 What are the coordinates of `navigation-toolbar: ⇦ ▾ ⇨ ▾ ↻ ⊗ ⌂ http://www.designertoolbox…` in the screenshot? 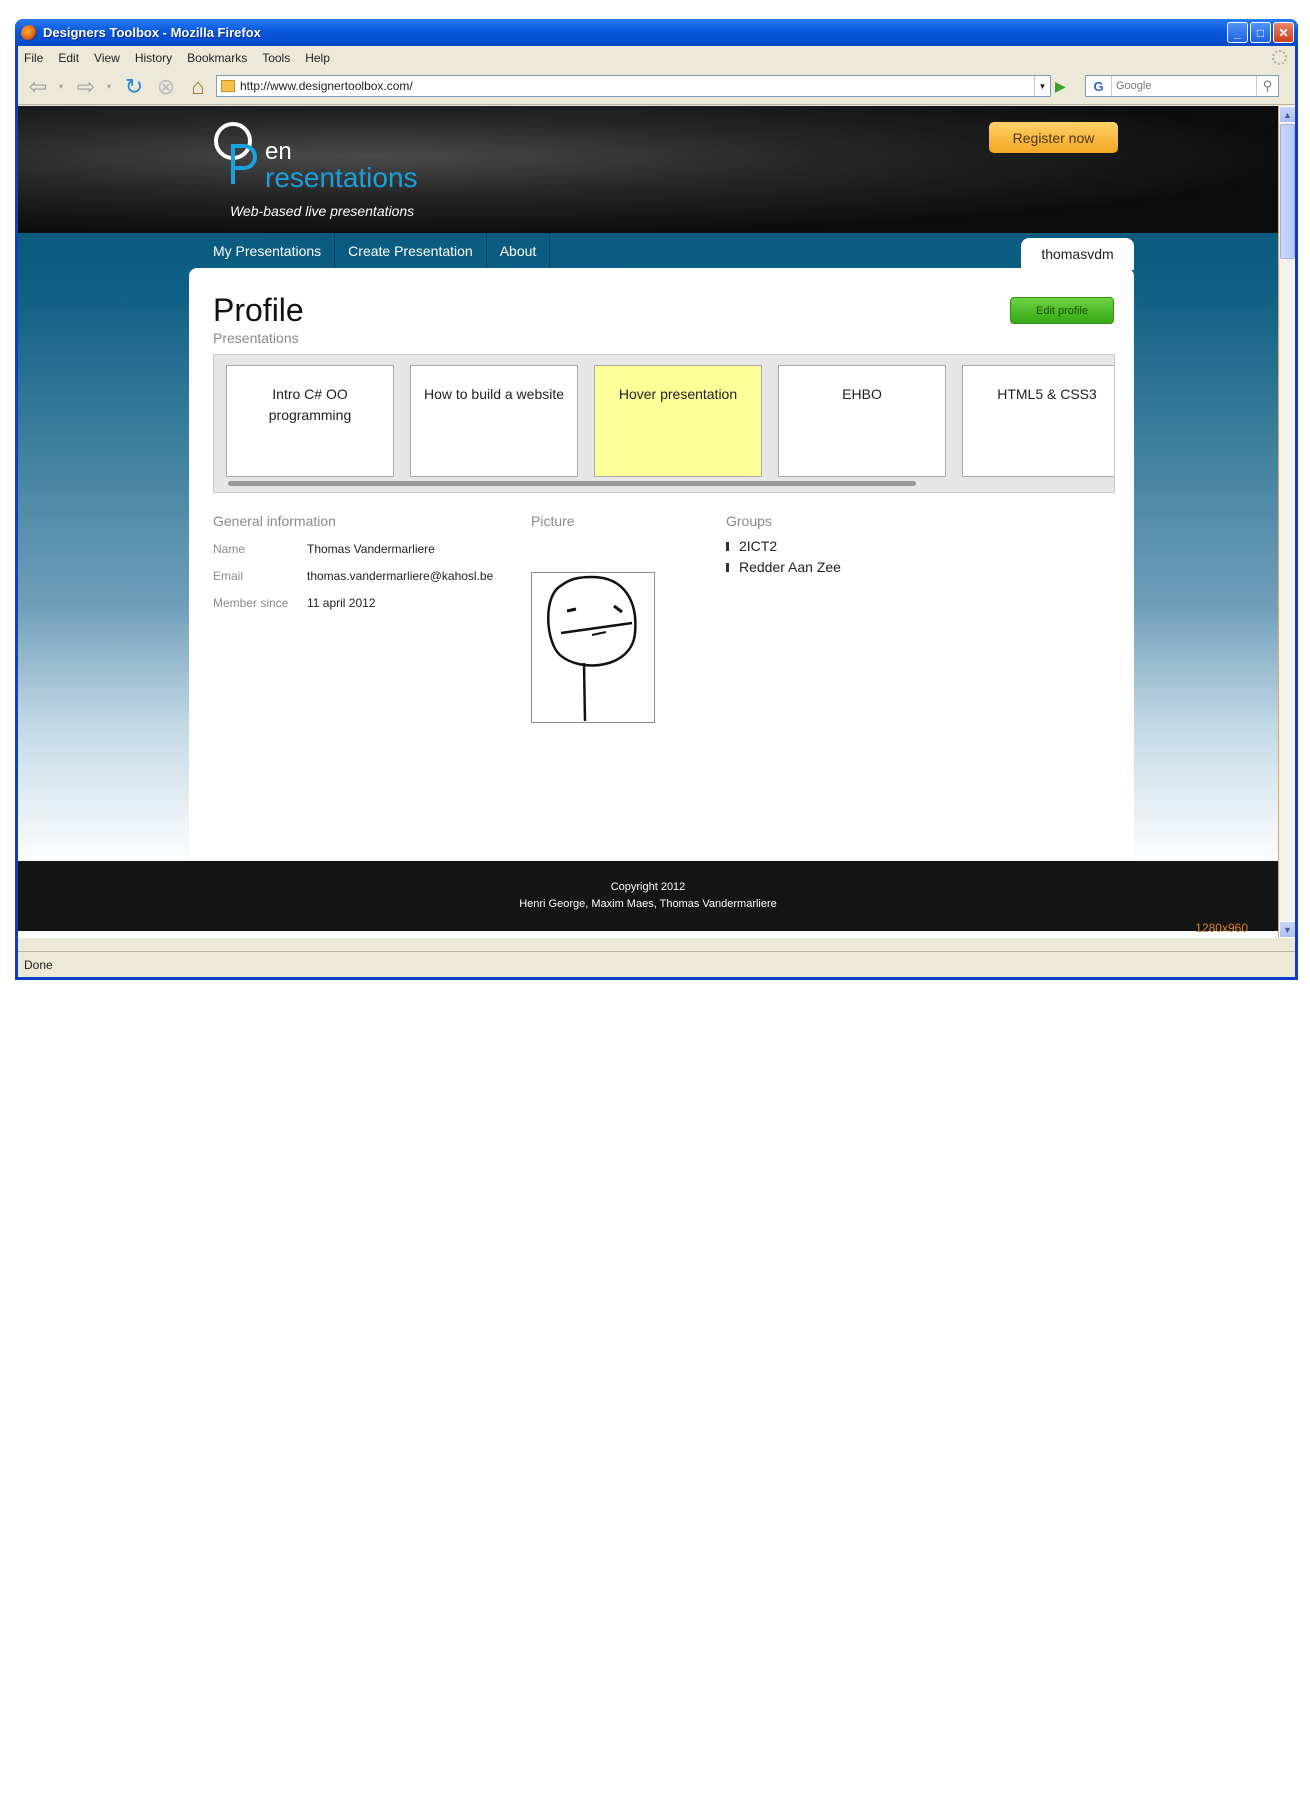 It's located at (656, 87).